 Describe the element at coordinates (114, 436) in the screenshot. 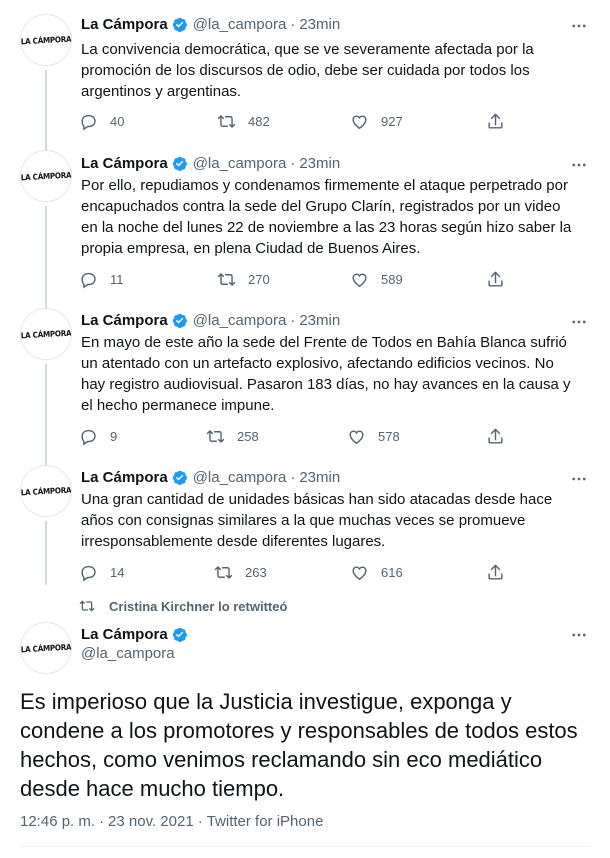

I see `reply-count: 9` at that location.